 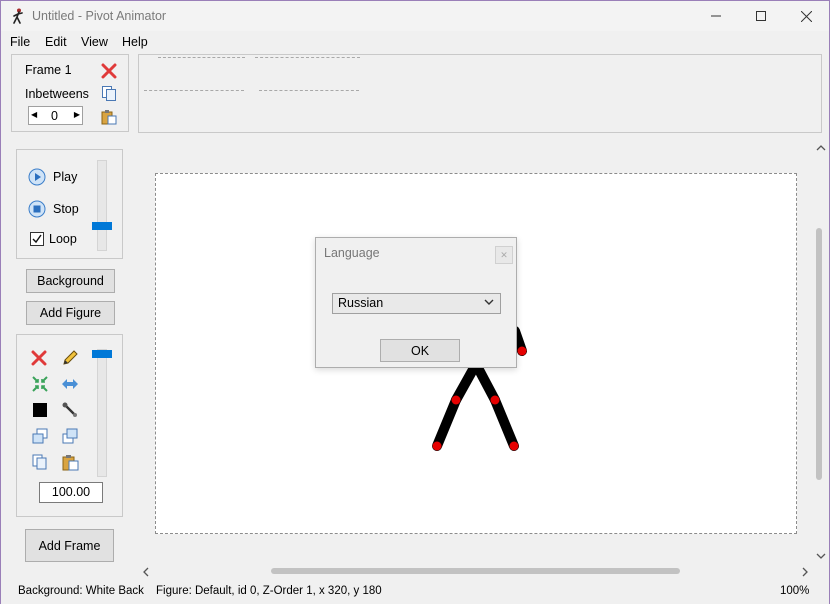 What do you see at coordinates (821, 148) in the screenshot?
I see `scroll-up-icon` at bounding box center [821, 148].